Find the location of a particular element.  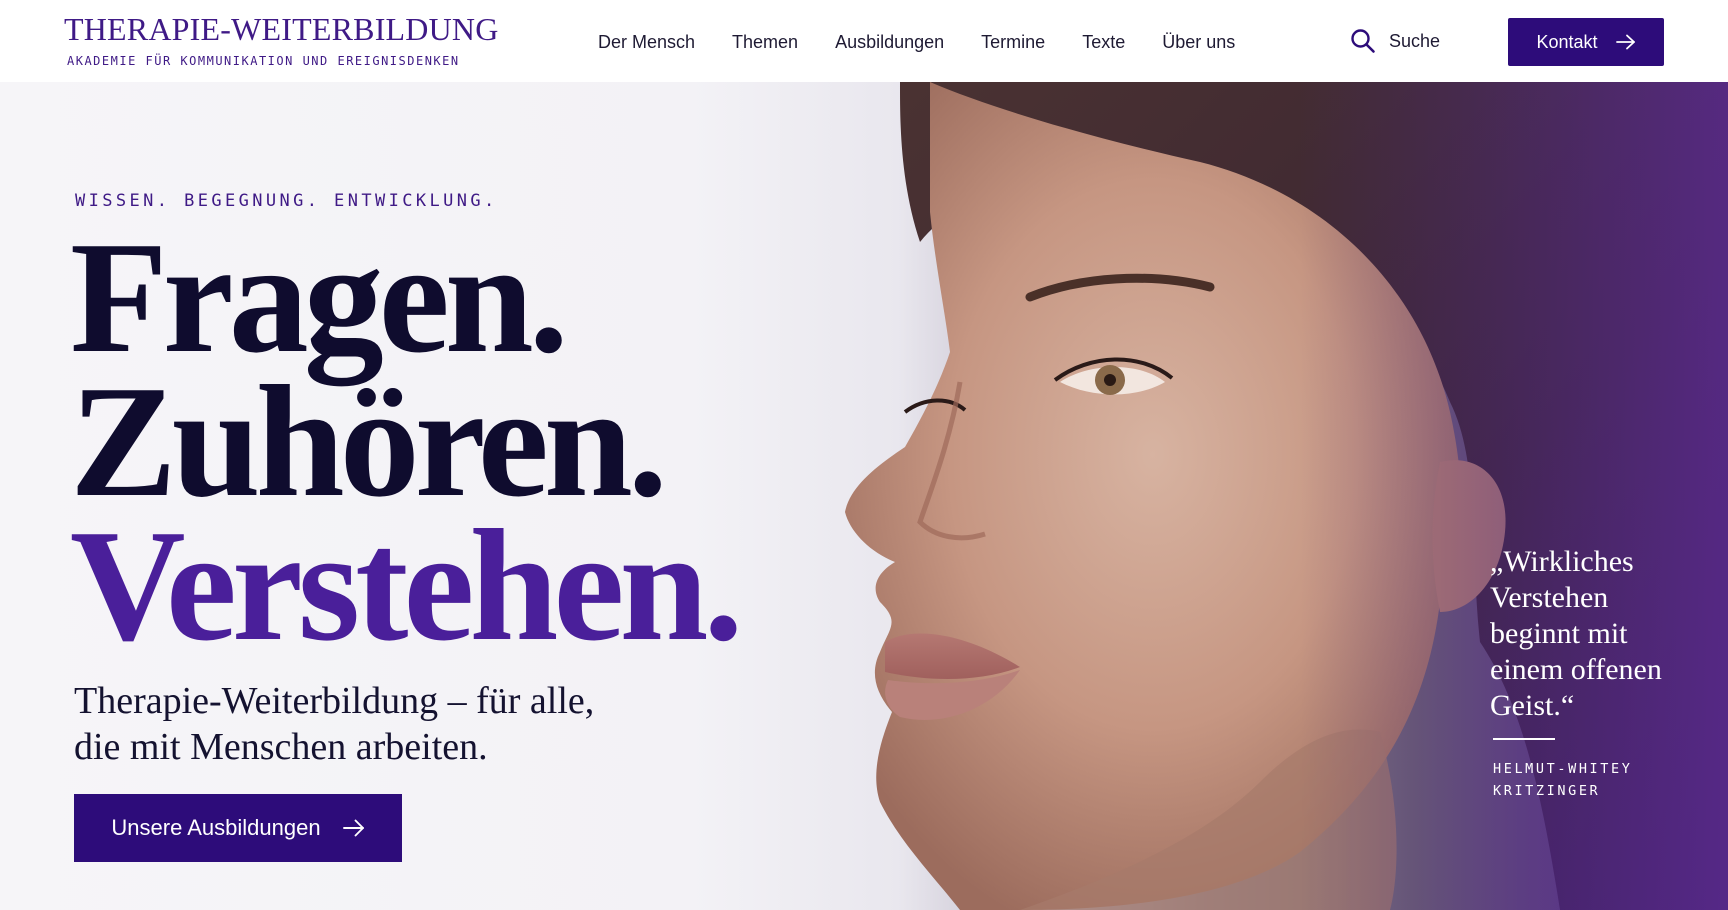

nav-item-themen: Themen is located at coordinates (765, 42).